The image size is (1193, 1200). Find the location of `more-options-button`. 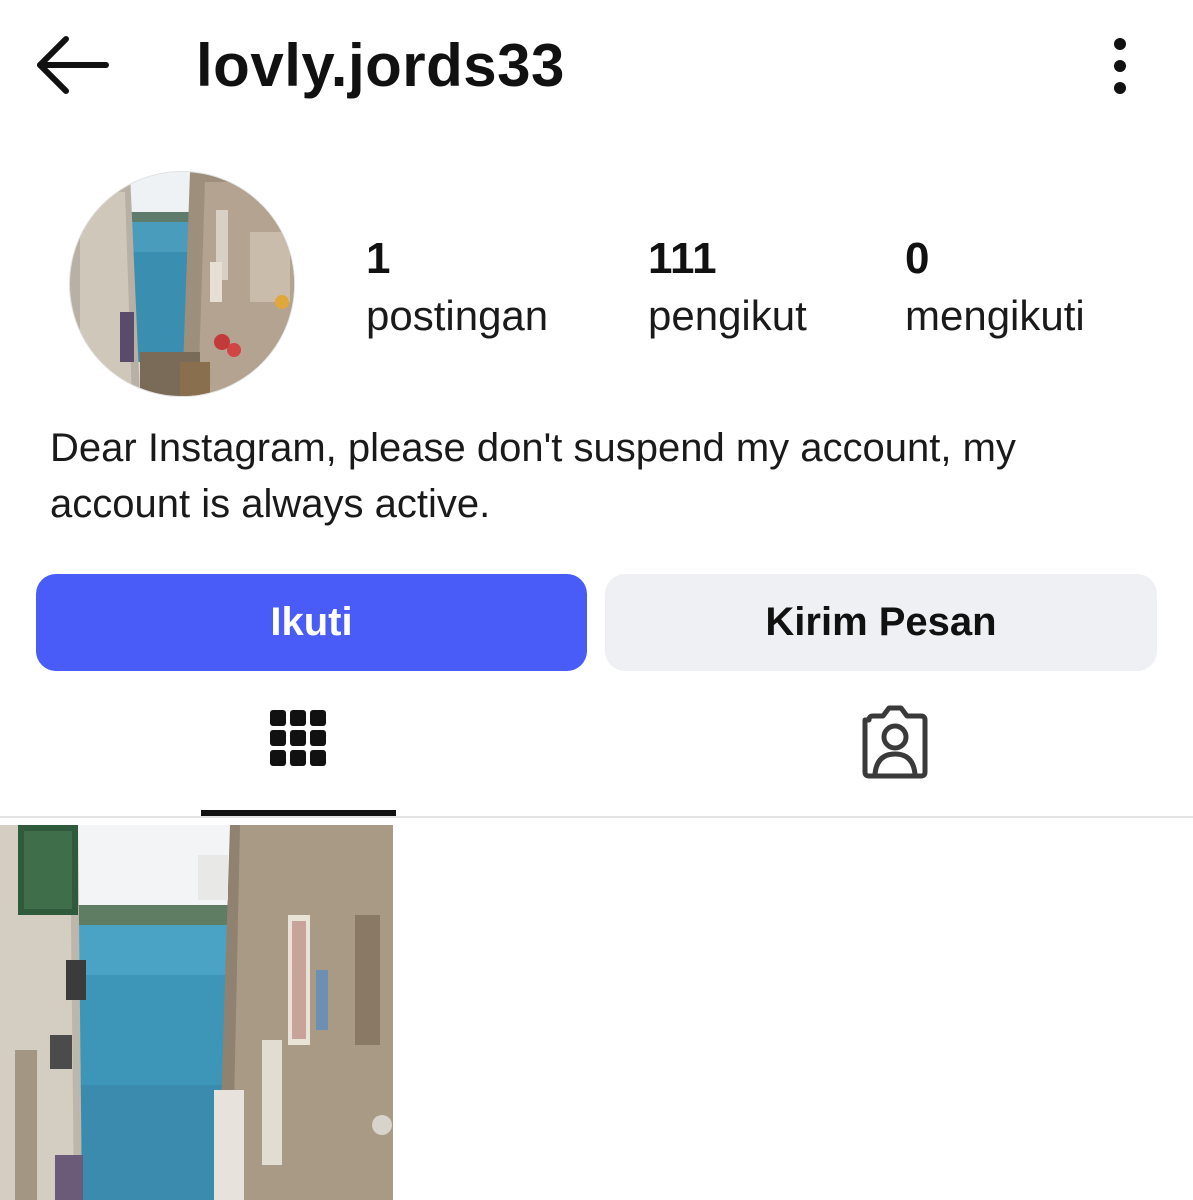

more-options-button is located at coordinates (1120, 66).